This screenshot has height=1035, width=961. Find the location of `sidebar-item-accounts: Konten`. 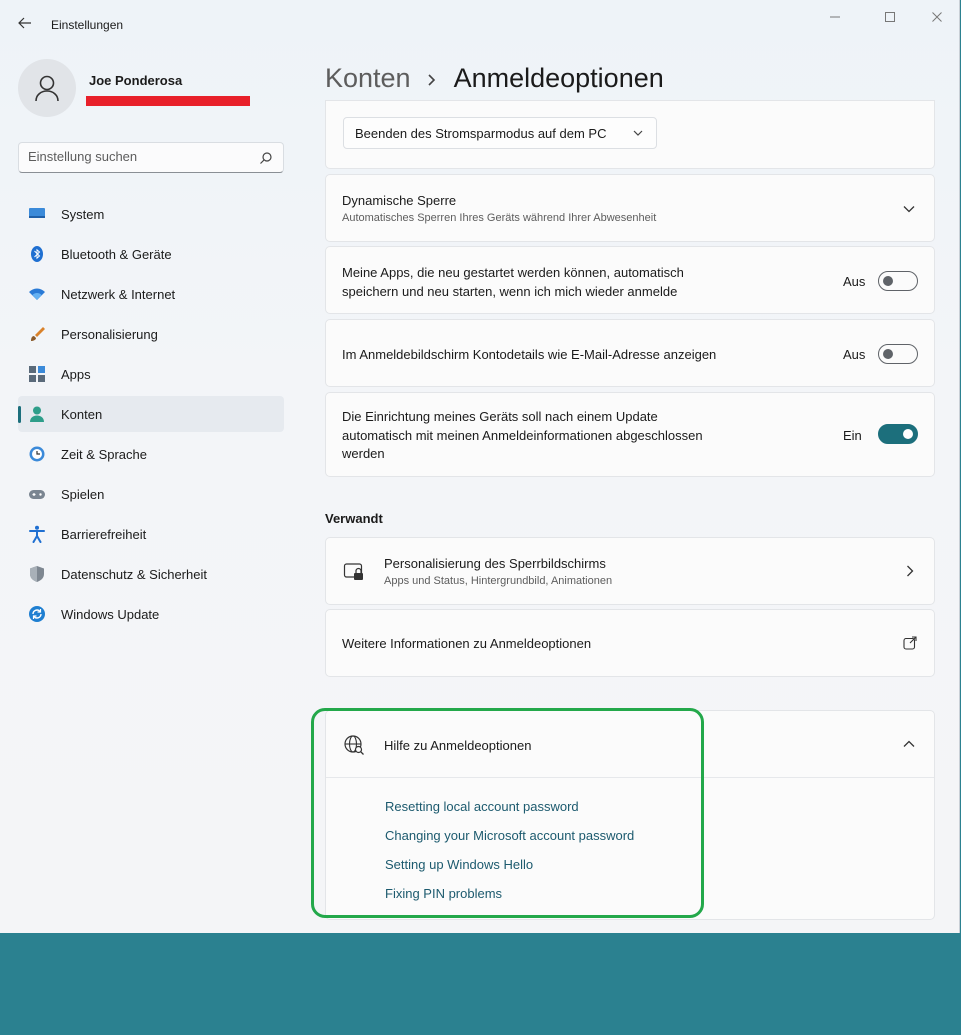

sidebar-item-accounts: Konten is located at coordinates (151, 414).